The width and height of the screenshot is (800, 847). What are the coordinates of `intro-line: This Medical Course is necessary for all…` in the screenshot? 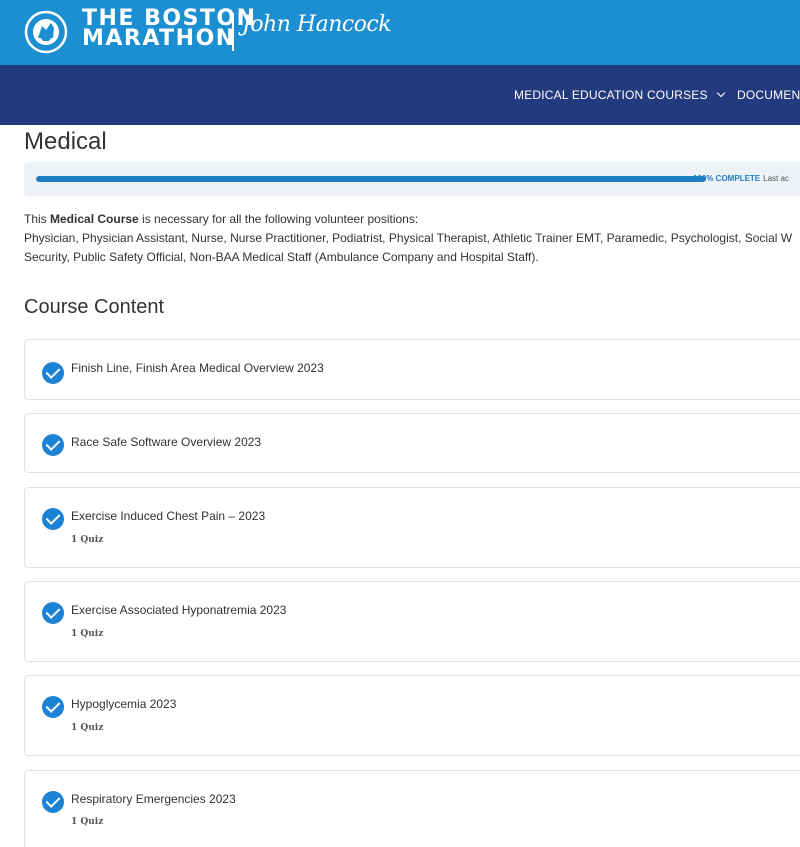 It's located at (412, 219).